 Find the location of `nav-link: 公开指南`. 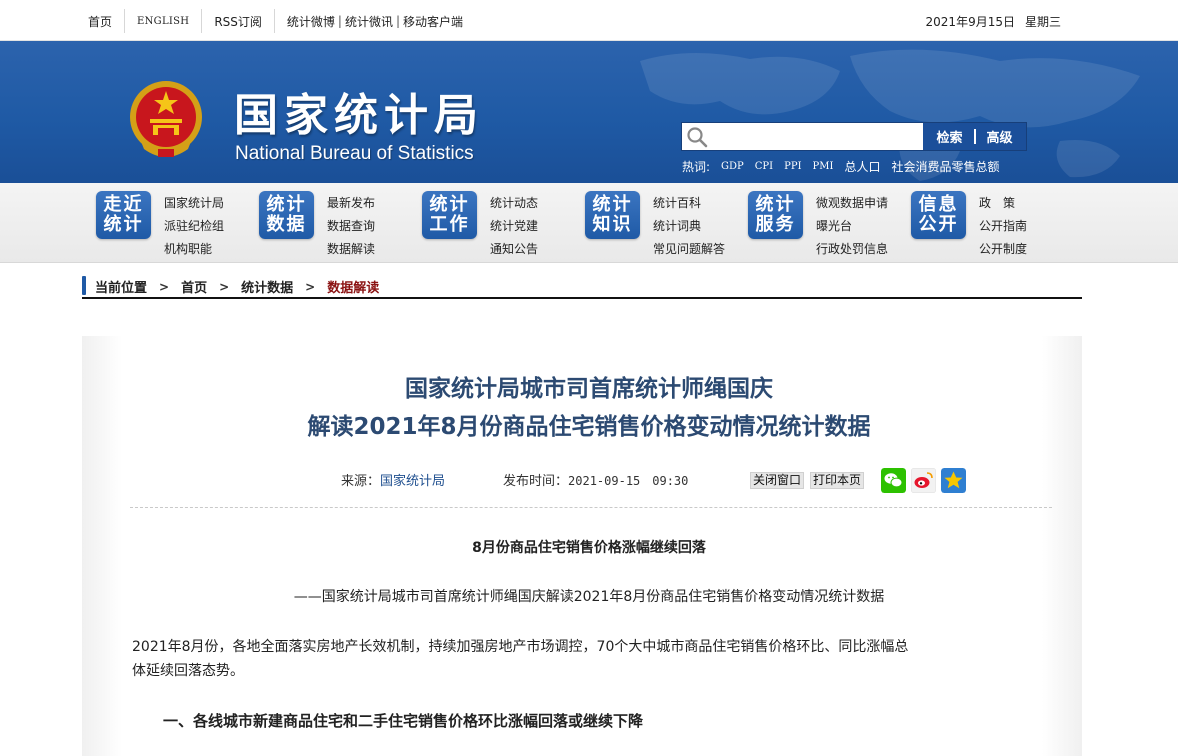

nav-link: 公开指南 is located at coordinates (1003, 226).